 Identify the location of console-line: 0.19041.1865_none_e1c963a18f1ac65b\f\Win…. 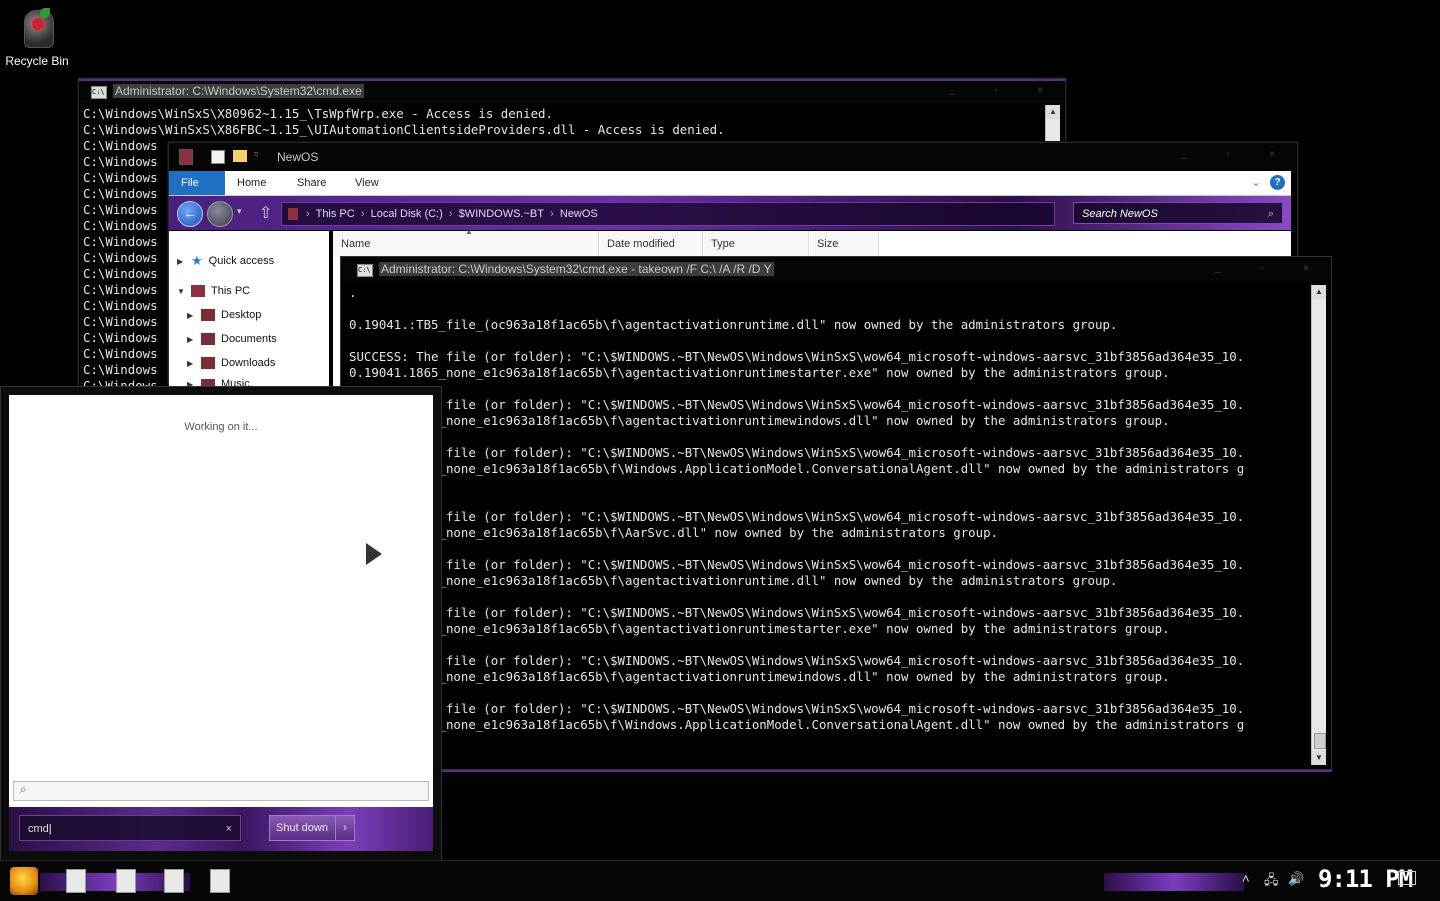
(797, 468).